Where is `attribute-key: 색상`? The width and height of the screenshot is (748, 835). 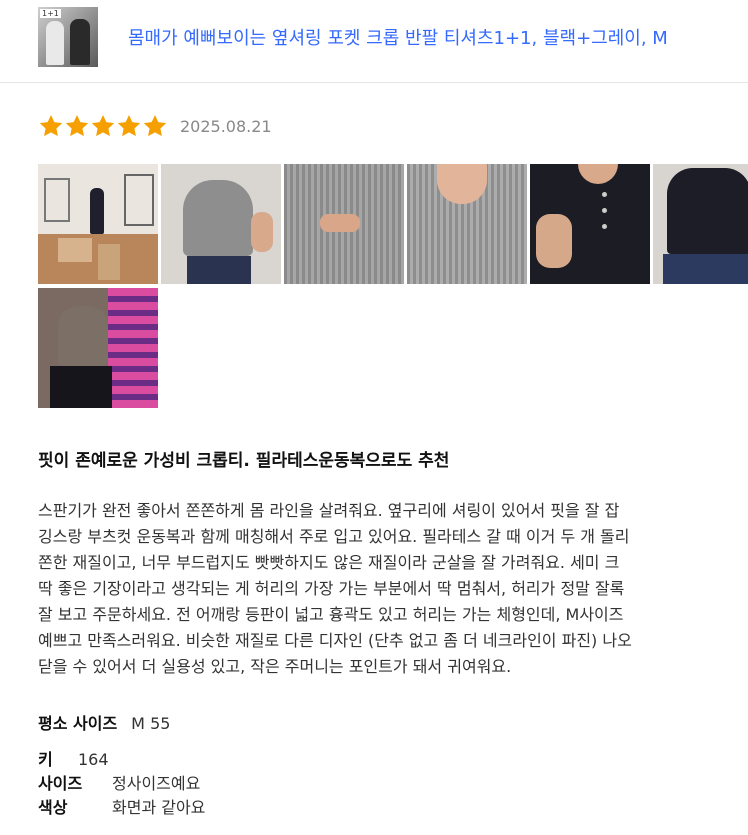
attribute-key: 색상 is located at coordinates (53, 807).